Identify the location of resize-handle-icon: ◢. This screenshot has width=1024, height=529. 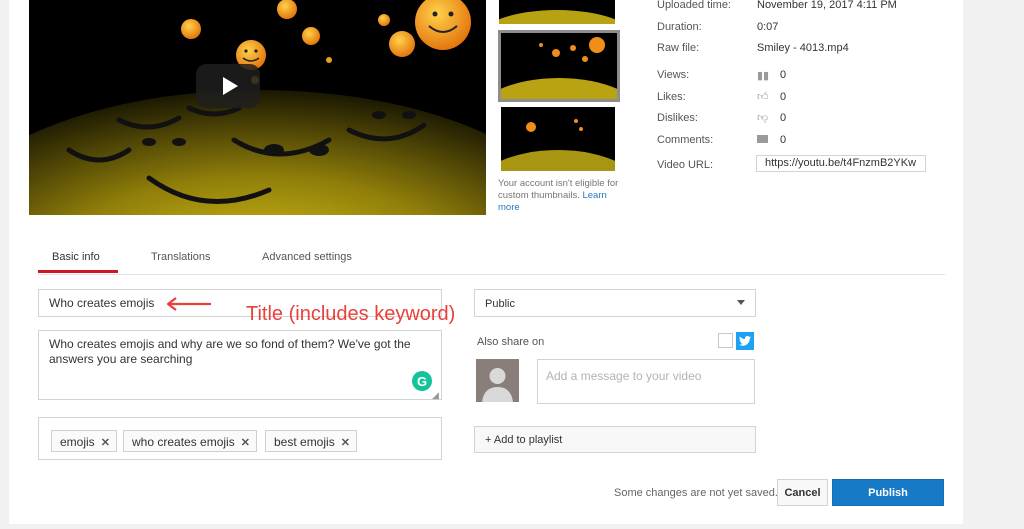
(435, 395).